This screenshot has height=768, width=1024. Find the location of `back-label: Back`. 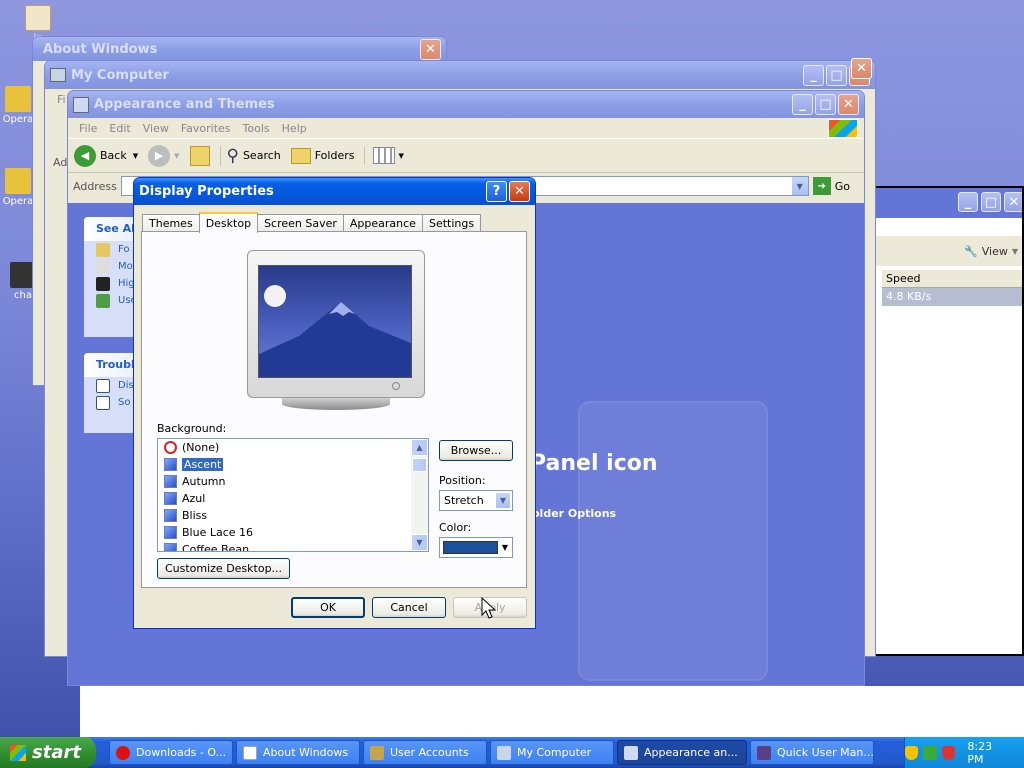

back-label: Back is located at coordinates (113, 155).